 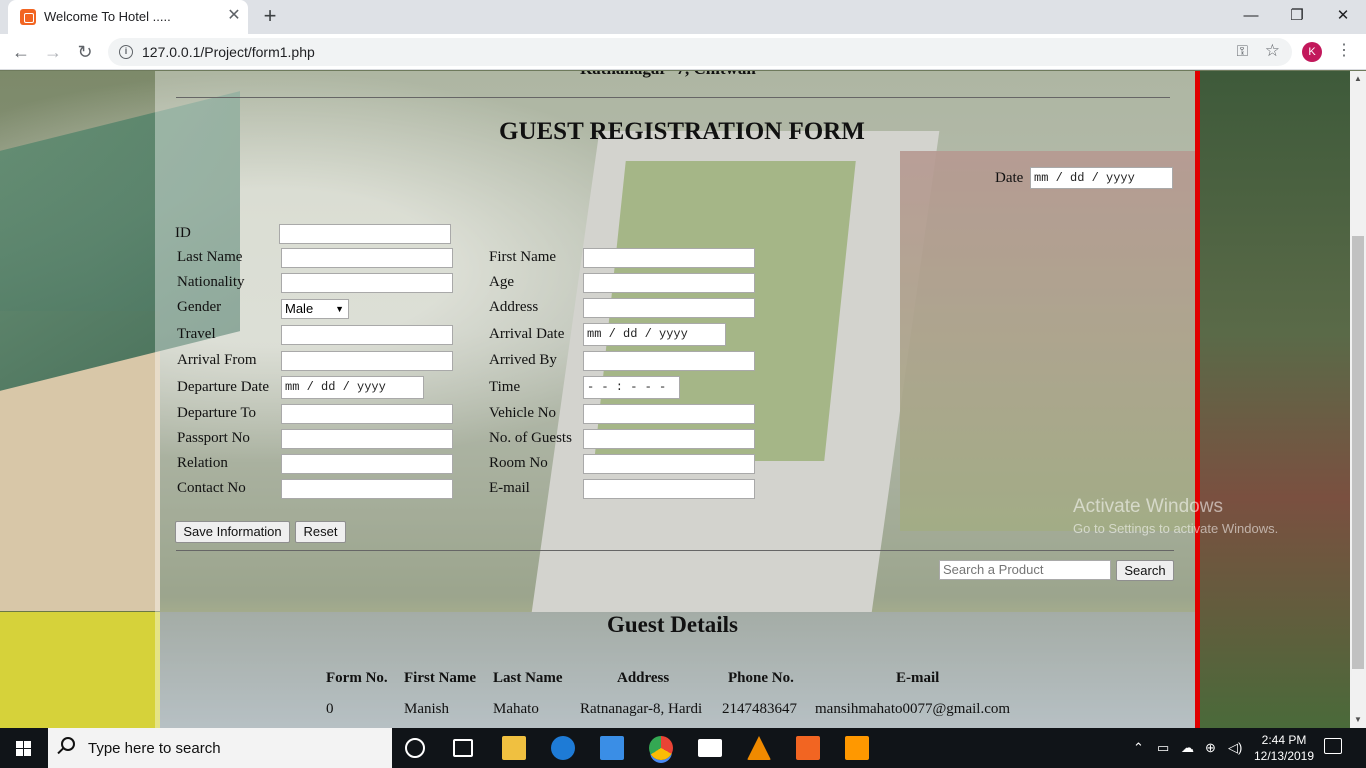 I want to click on sublime-text-icon, so click(x=857, y=748).